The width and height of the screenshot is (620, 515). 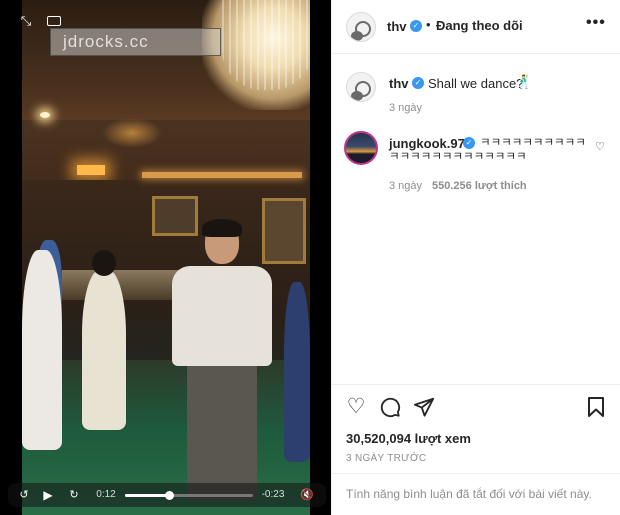 I want to click on caption-avatar, so click(x=361, y=87).